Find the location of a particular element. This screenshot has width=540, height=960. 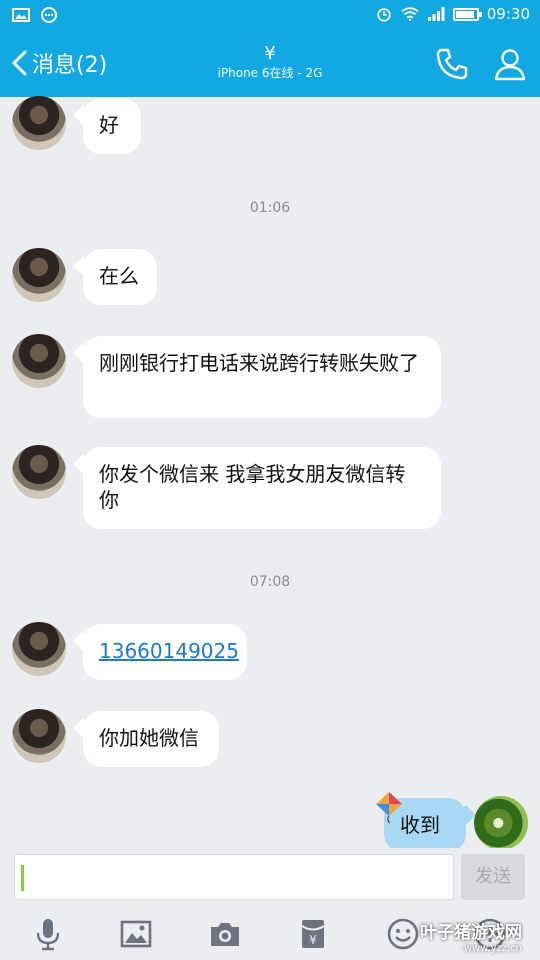

message-bubble: 在么 is located at coordinates (120, 277).